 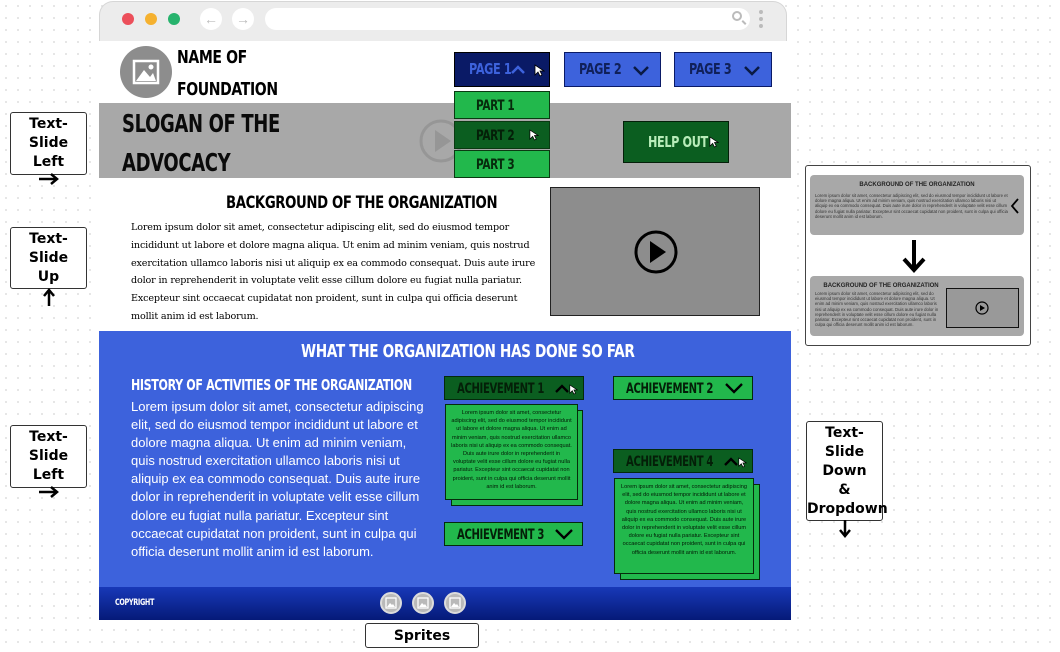 I want to click on nav-page-2: PAGE 2, so click(x=612, y=69).